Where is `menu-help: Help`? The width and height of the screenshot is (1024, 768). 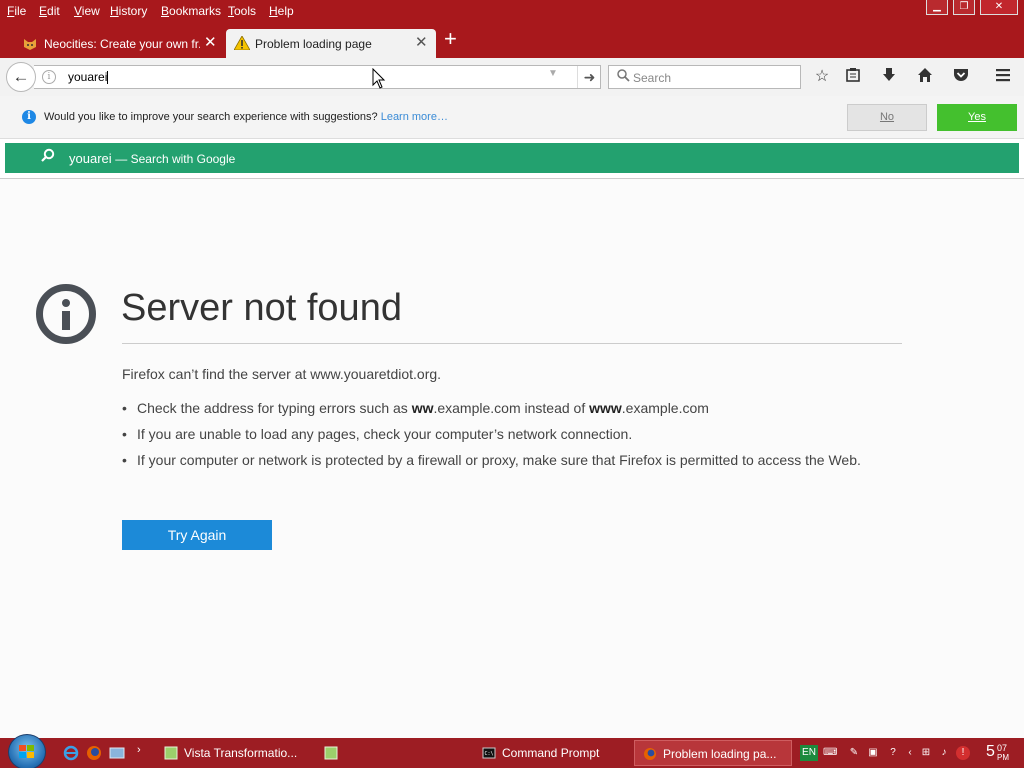
menu-help: Help is located at coordinates (281, 11).